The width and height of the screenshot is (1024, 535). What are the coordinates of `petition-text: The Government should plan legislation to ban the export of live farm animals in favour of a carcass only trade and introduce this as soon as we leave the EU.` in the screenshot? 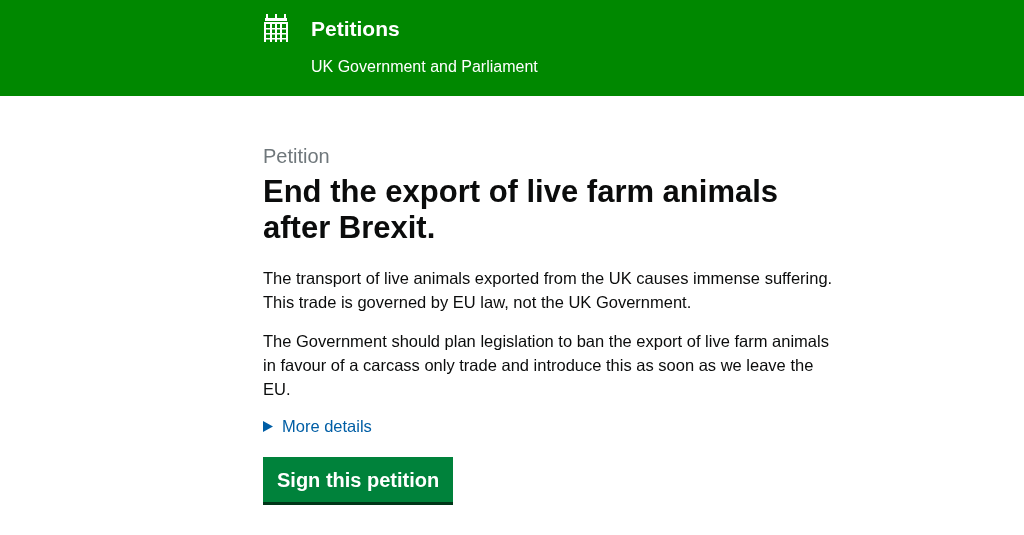 It's located at (546, 365).